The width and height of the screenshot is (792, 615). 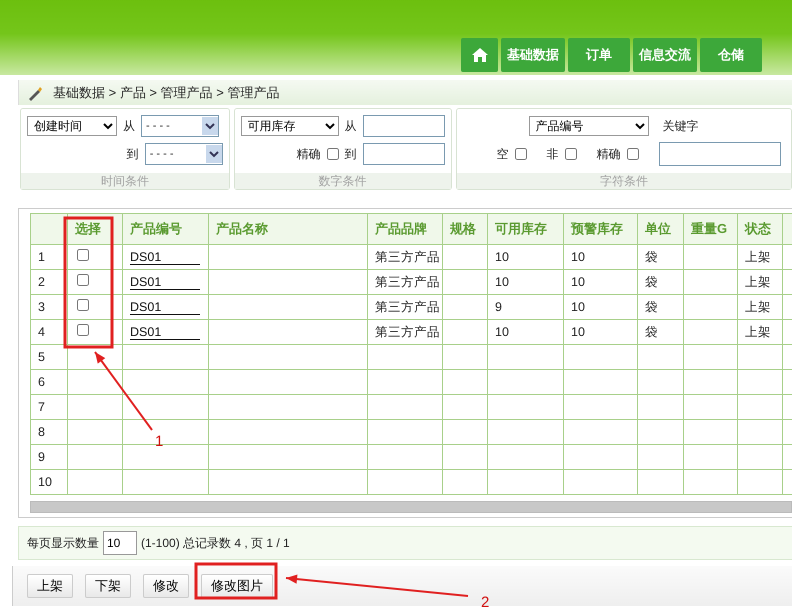 What do you see at coordinates (661, 229) in the screenshot?
I see `column-header: 单位` at bounding box center [661, 229].